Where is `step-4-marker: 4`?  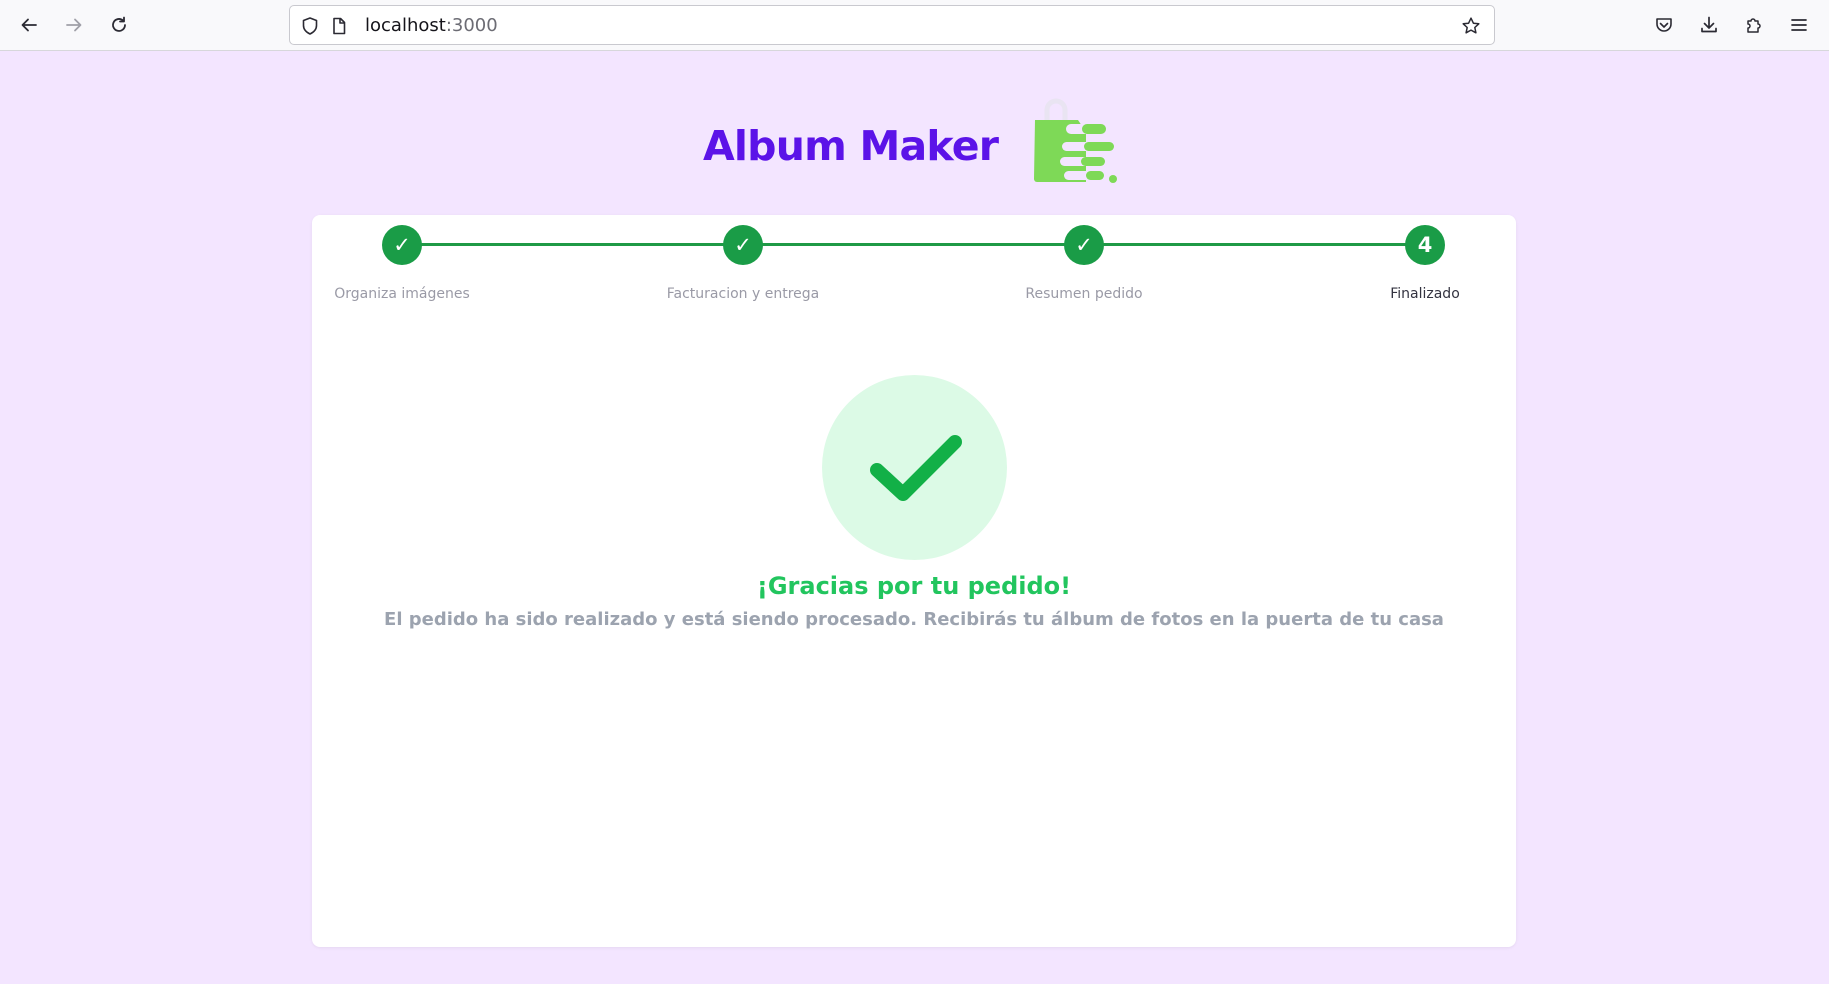
step-4-marker: 4 is located at coordinates (1425, 245).